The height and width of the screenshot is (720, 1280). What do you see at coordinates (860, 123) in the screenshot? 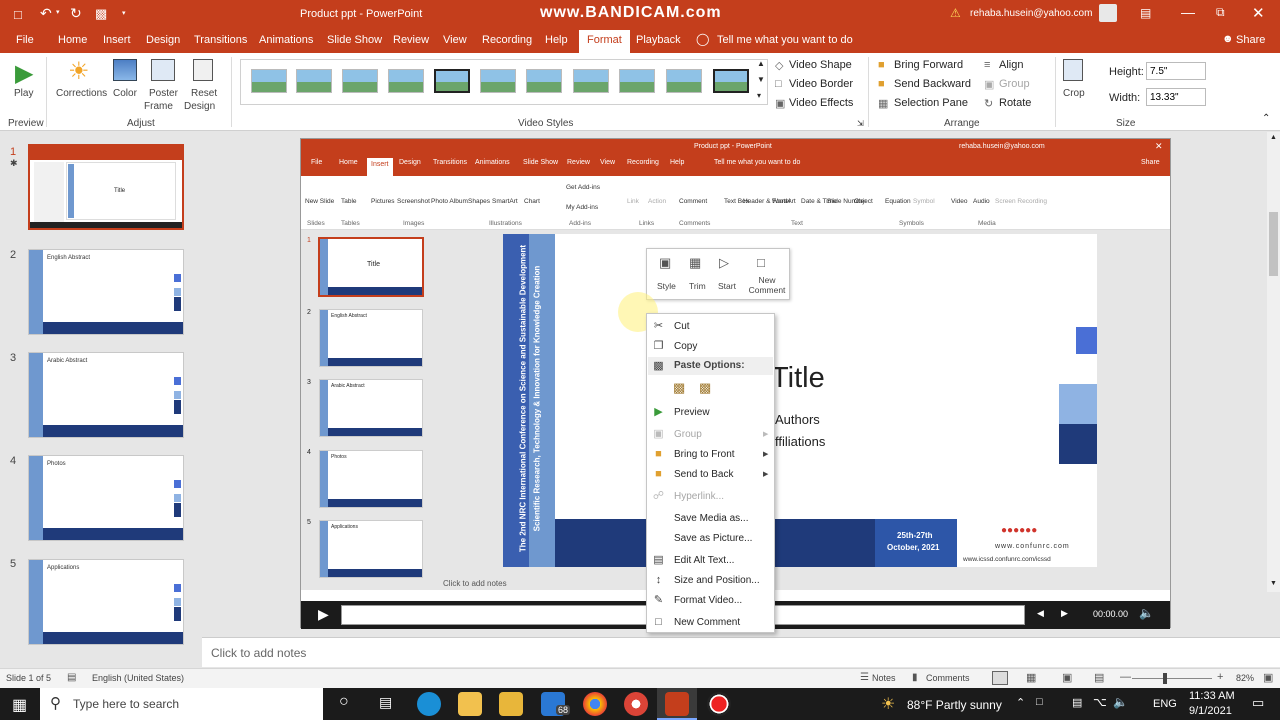
I see `video-styles-launcher-icon: ⇲` at bounding box center [860, 123].